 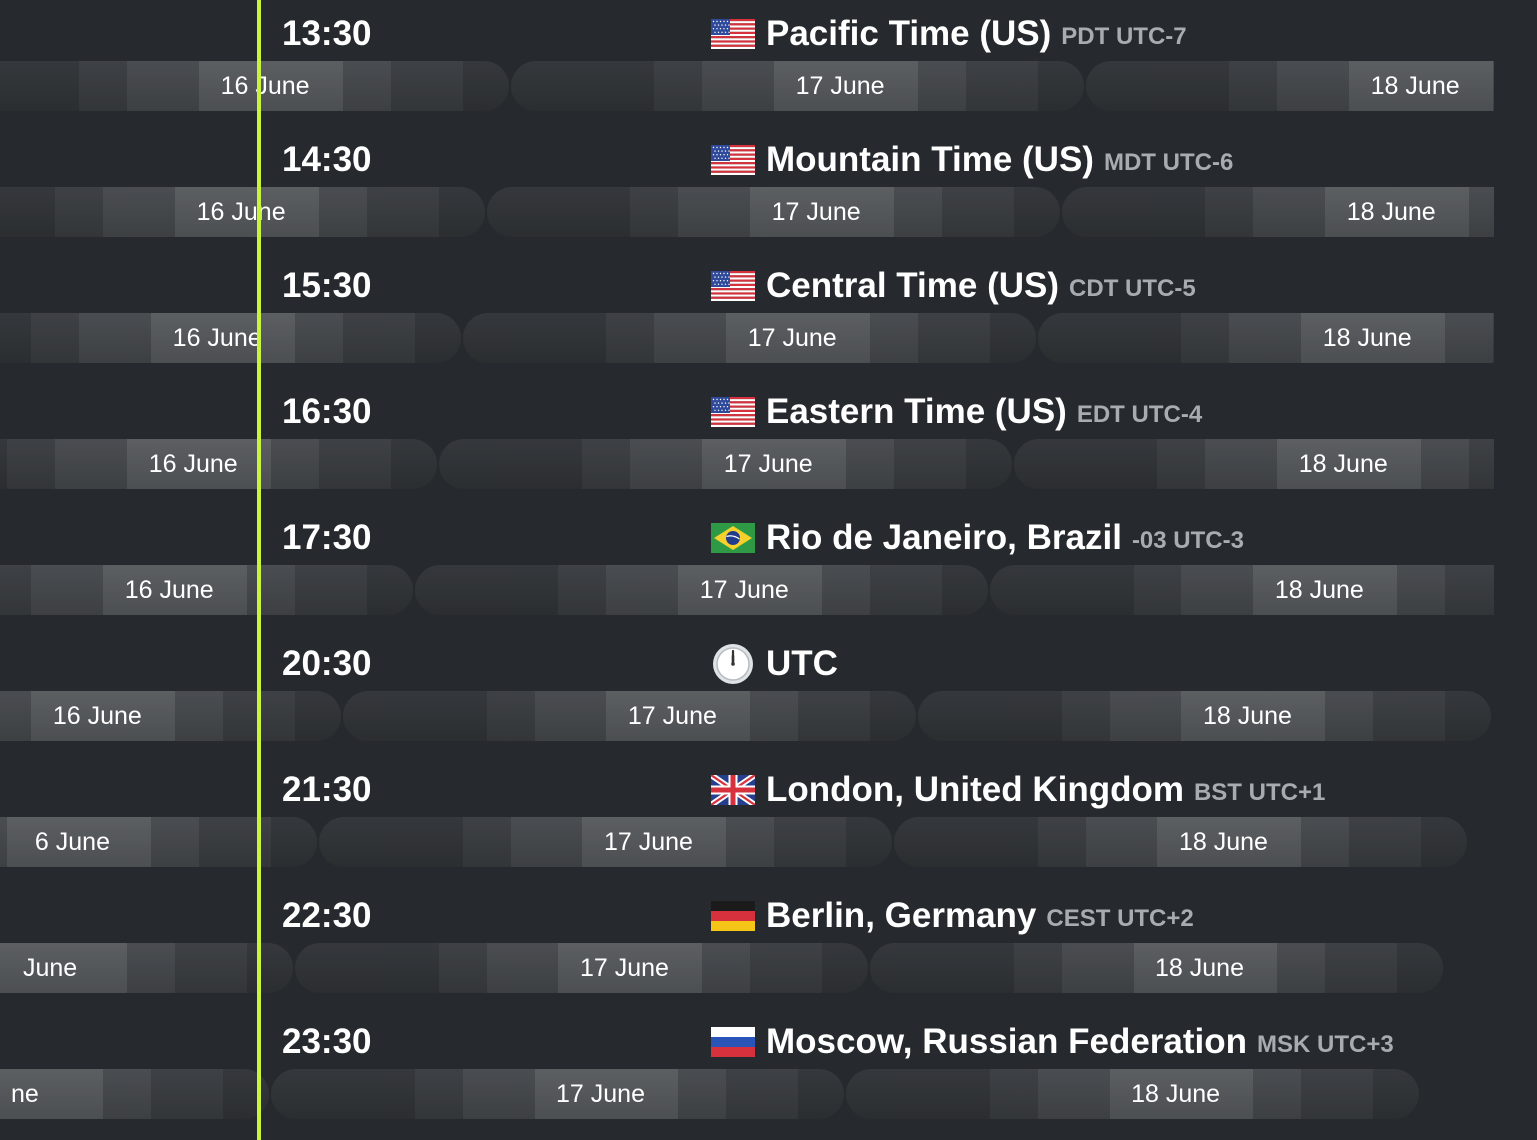 What do you see at coordinates (50, 968) in the screenshot?
I see `day-label: June` at bounding box center [50, 968].